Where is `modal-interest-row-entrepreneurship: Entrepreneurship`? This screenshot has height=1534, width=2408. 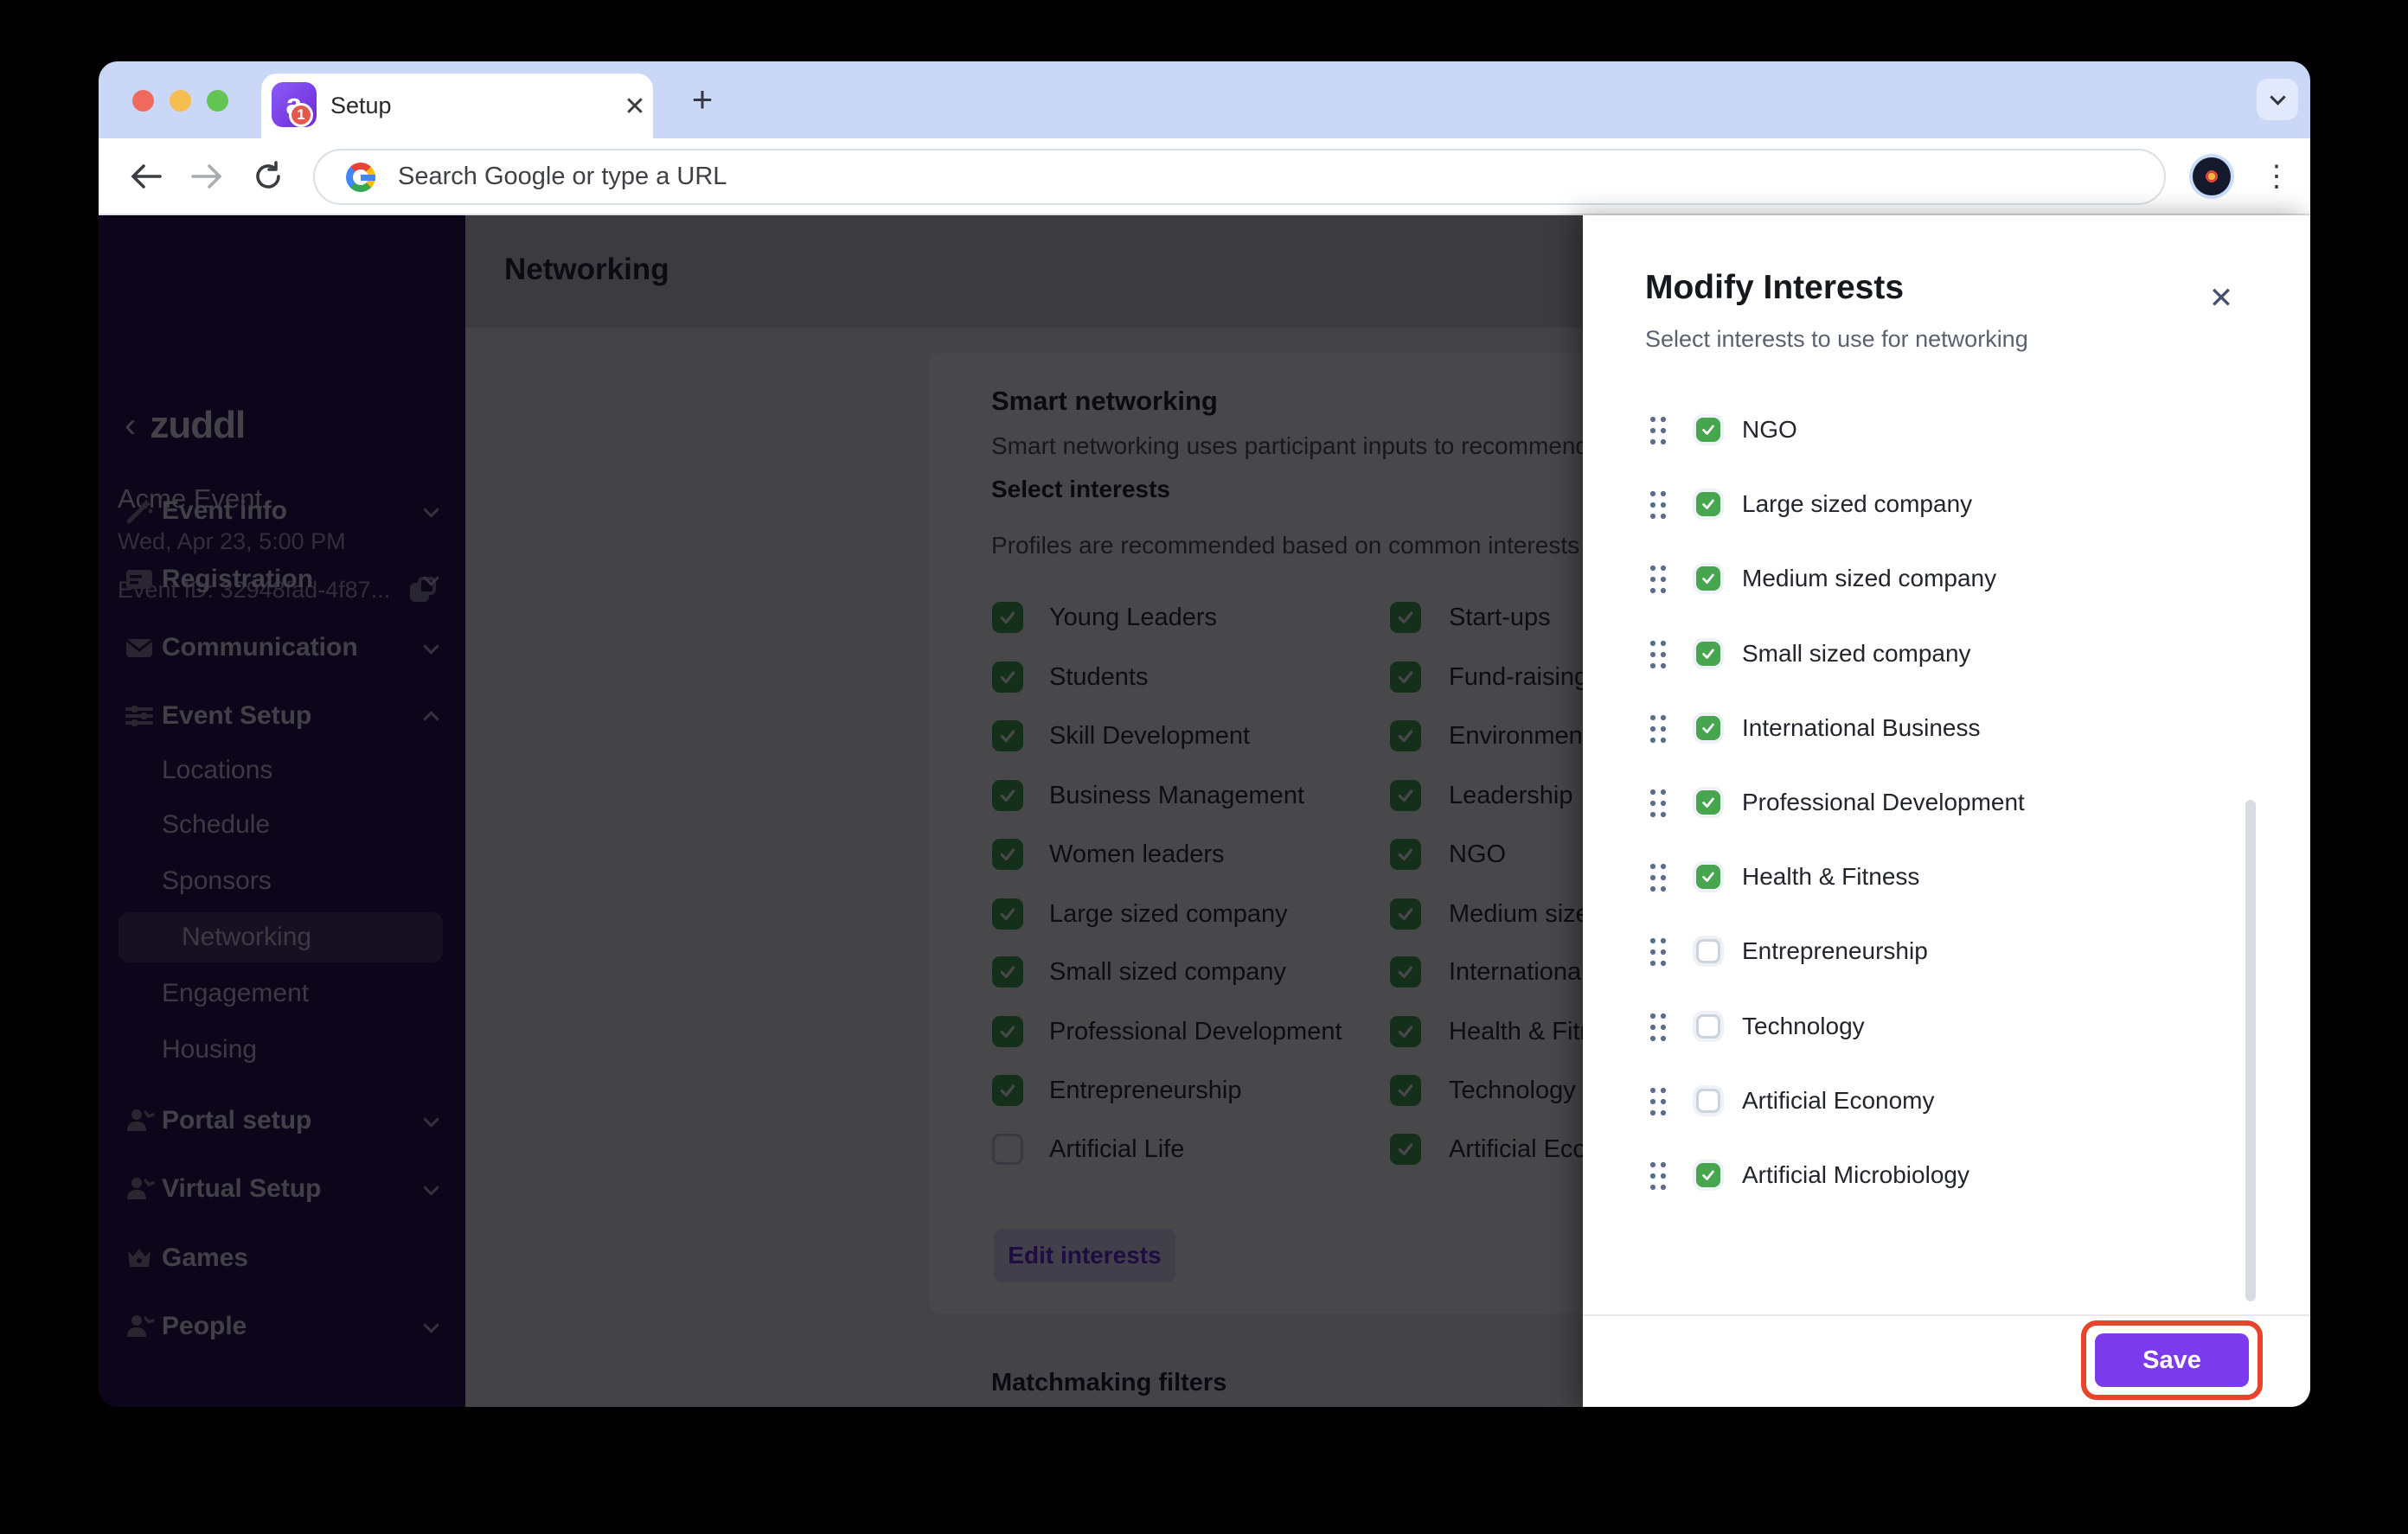
modal-interest-row-entrepreneurship: Entrepreneurship is located at coordinates (1920, 951).